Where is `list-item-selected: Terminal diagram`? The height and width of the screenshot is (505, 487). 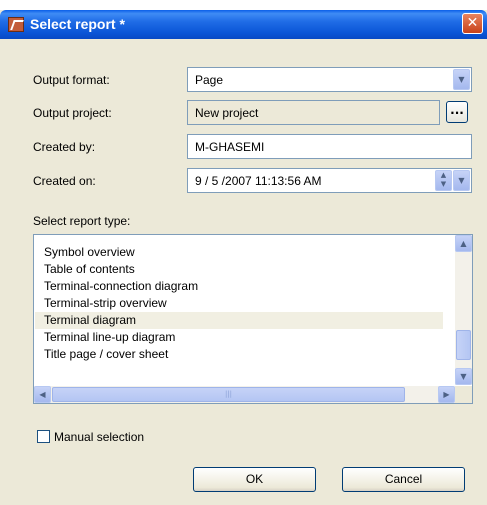
list-item-selected: Terminal diagram is located at coordinates (239, 320).